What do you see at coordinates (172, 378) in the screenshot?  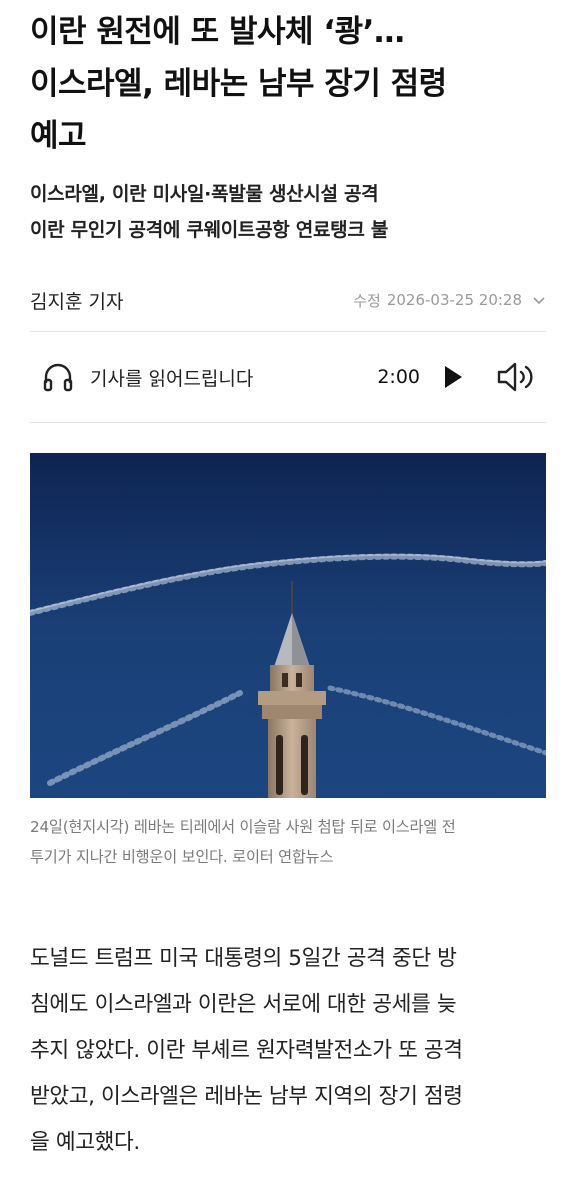 I see `tts-label: 기사를 읽어드립니다` at bounding box center [172, 378].